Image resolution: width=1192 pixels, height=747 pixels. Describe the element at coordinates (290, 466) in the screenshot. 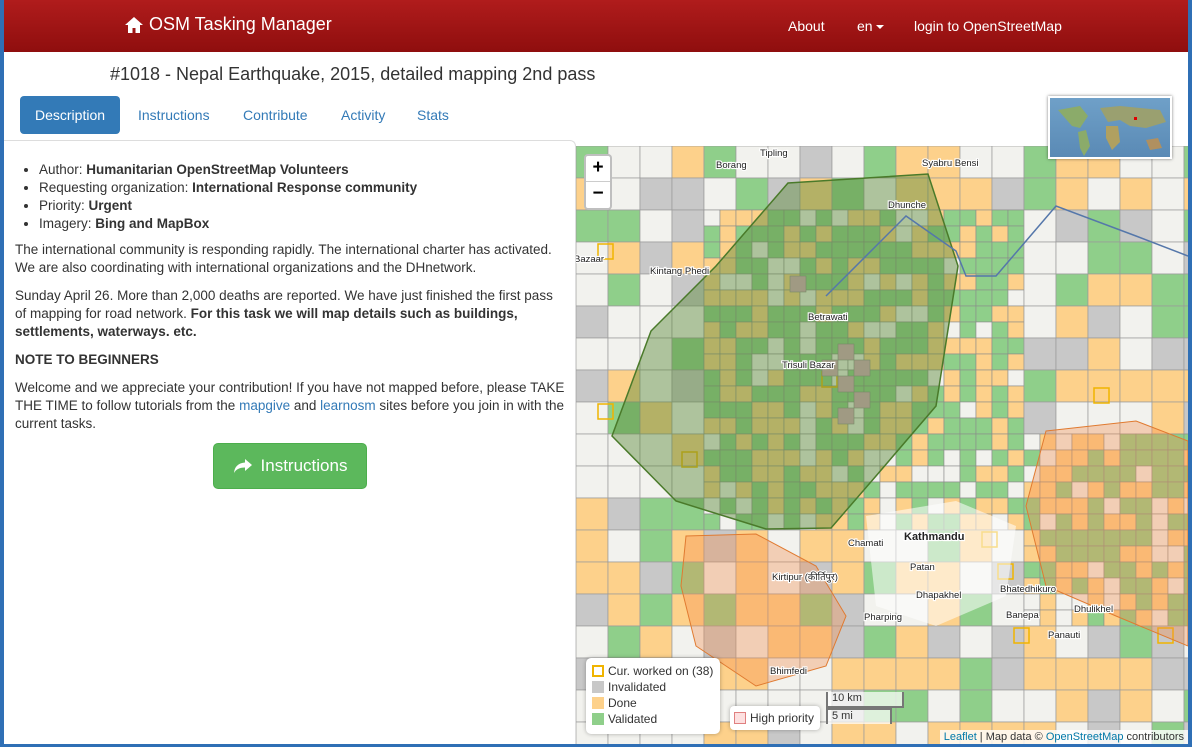

I see `instructions-button: Instructions` at that location.